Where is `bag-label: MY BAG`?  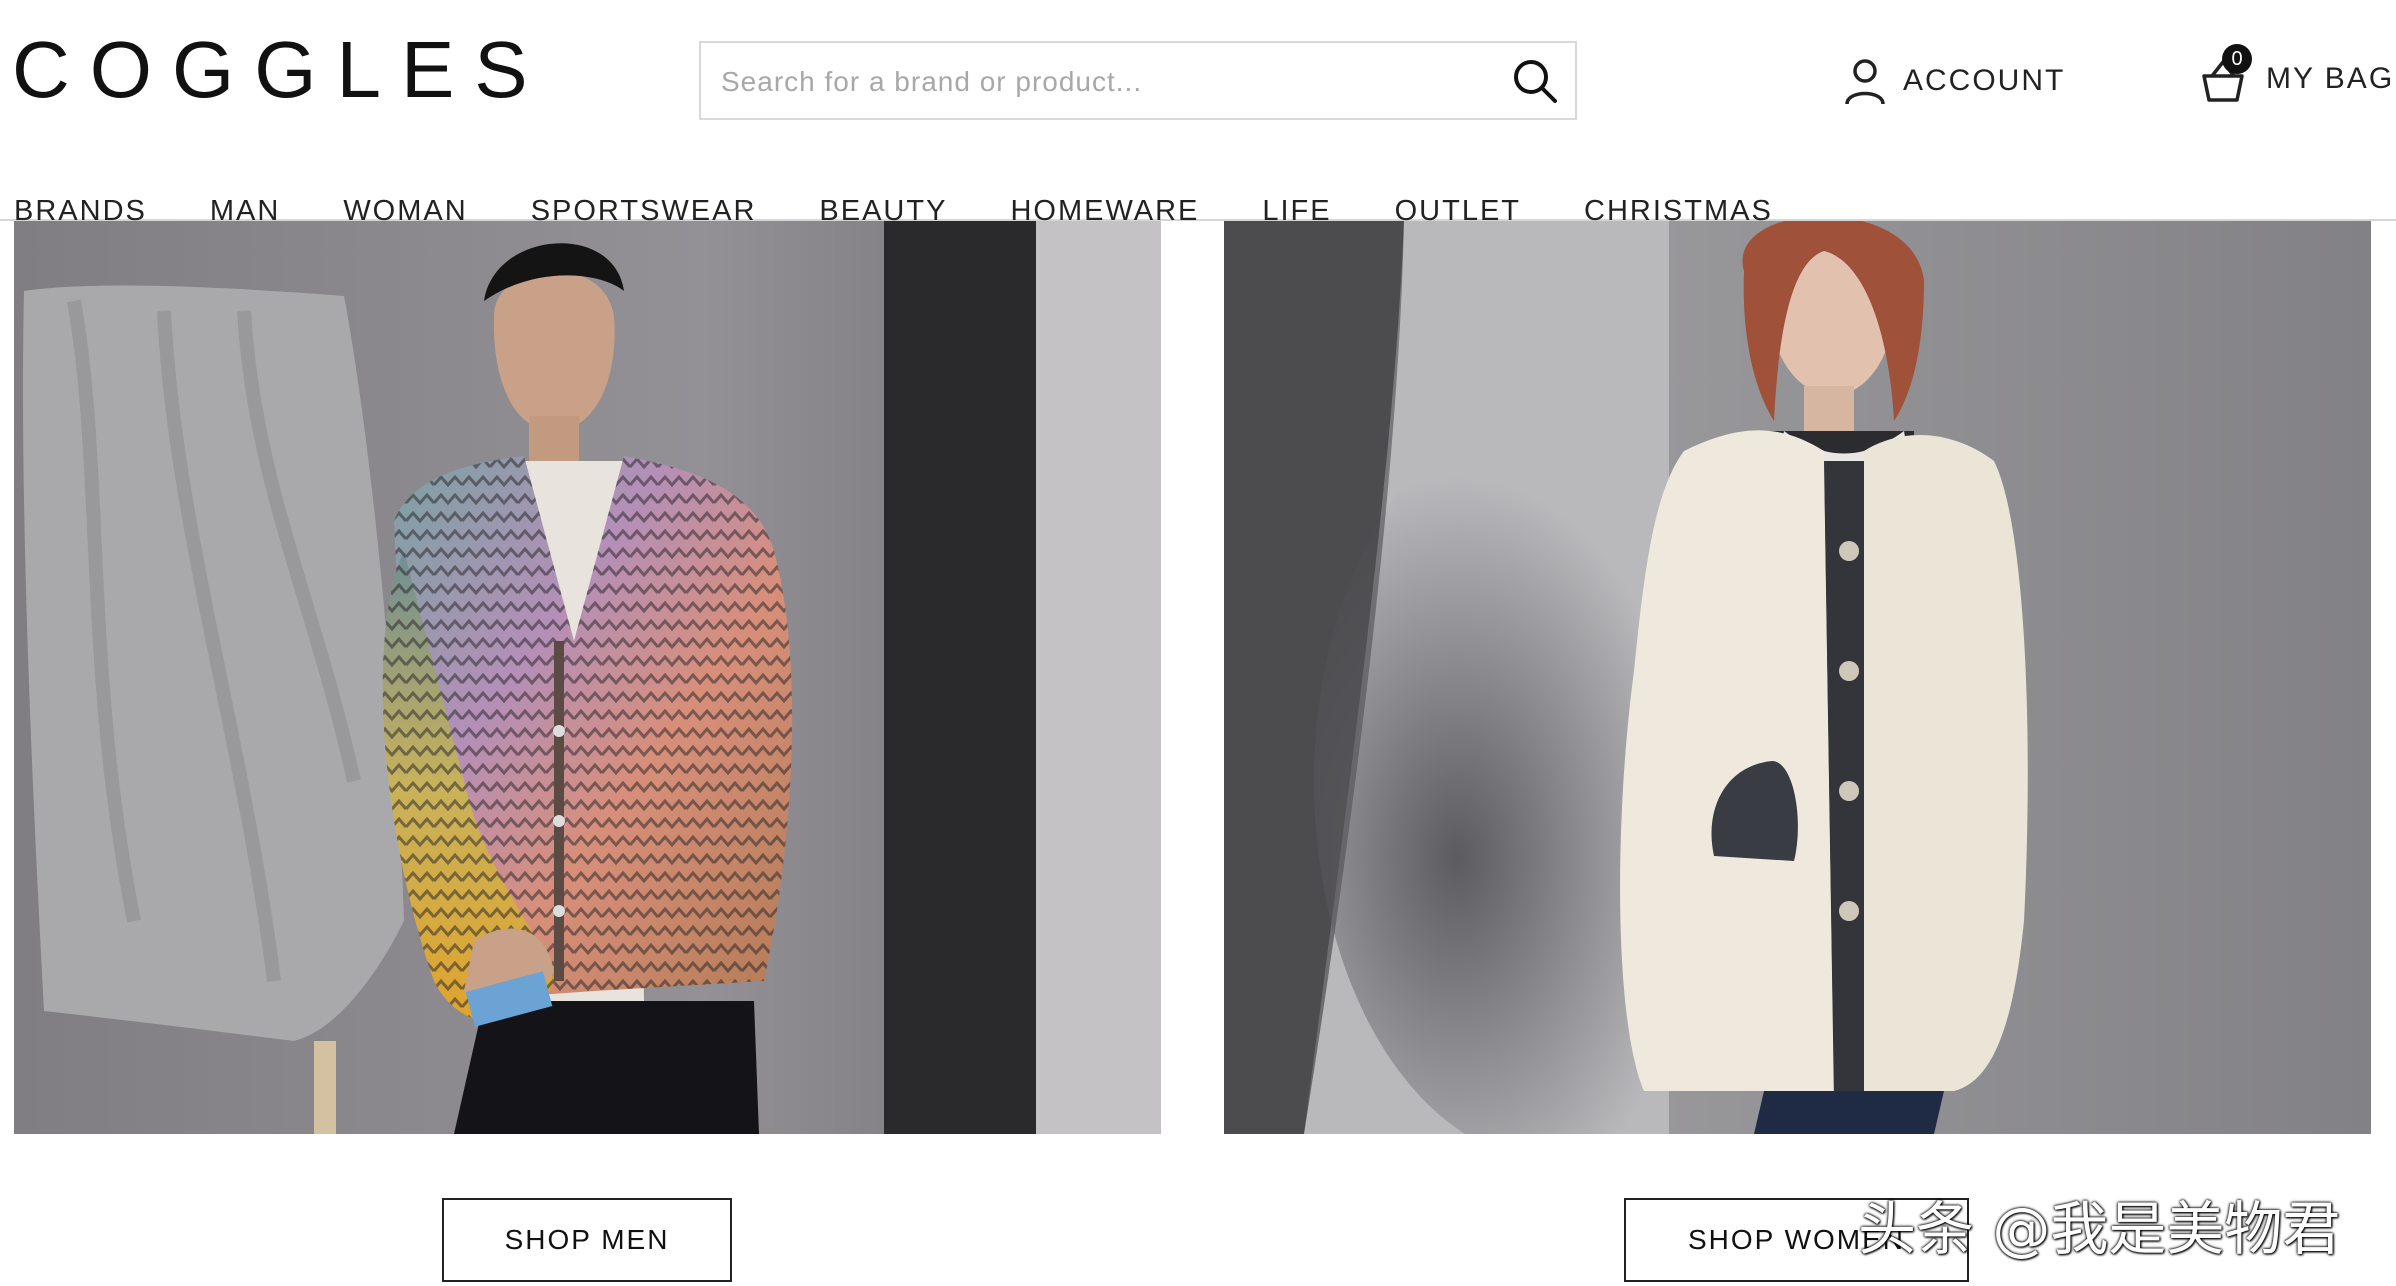
bag-label: MY BAG is located at coordinates (2330, 78).